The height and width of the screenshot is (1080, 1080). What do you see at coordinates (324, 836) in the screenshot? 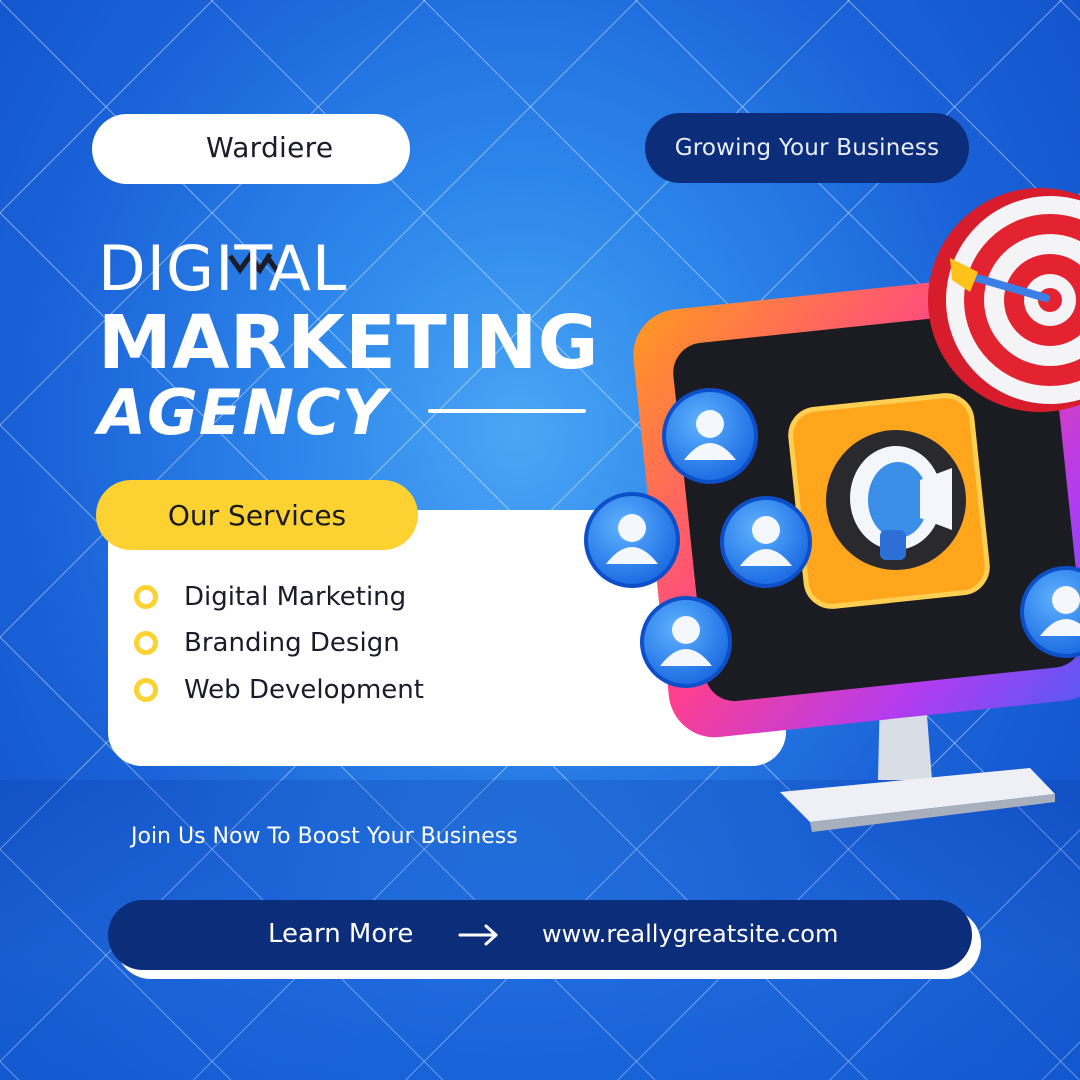
I see `join-text: Join Us Now To Boost Your Business` at bounding box center [324, 836].